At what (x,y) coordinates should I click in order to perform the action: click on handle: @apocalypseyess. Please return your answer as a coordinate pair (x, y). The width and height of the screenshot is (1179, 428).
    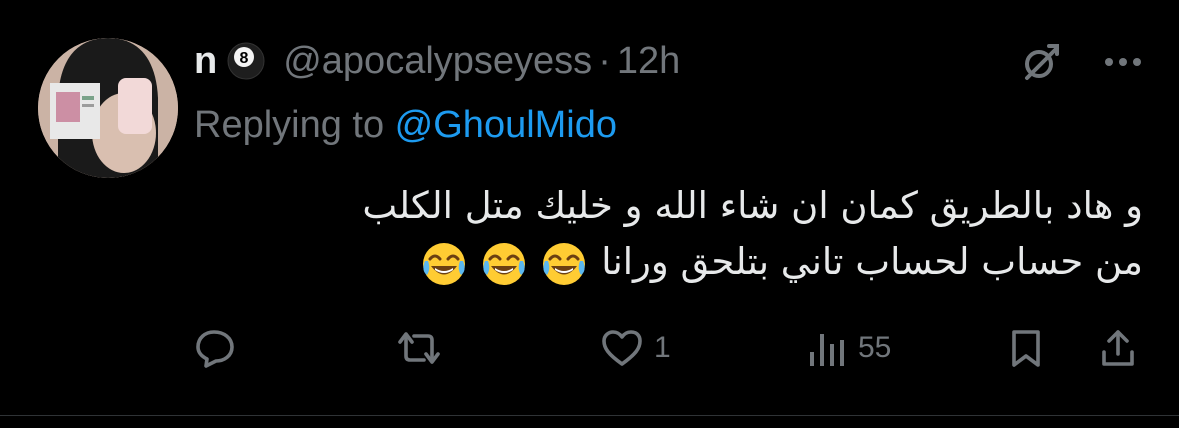
    Looking at the image, I should click on (437, 61).